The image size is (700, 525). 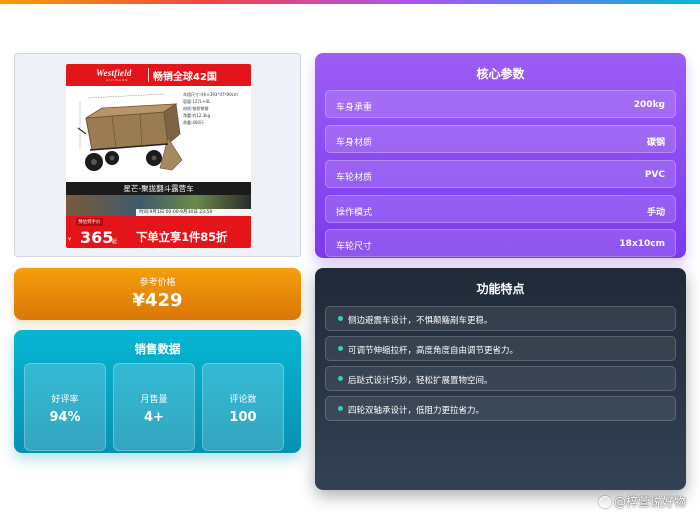 I want to click on poster-slogan: 畅销全球42国, so click(x=185, y=77).